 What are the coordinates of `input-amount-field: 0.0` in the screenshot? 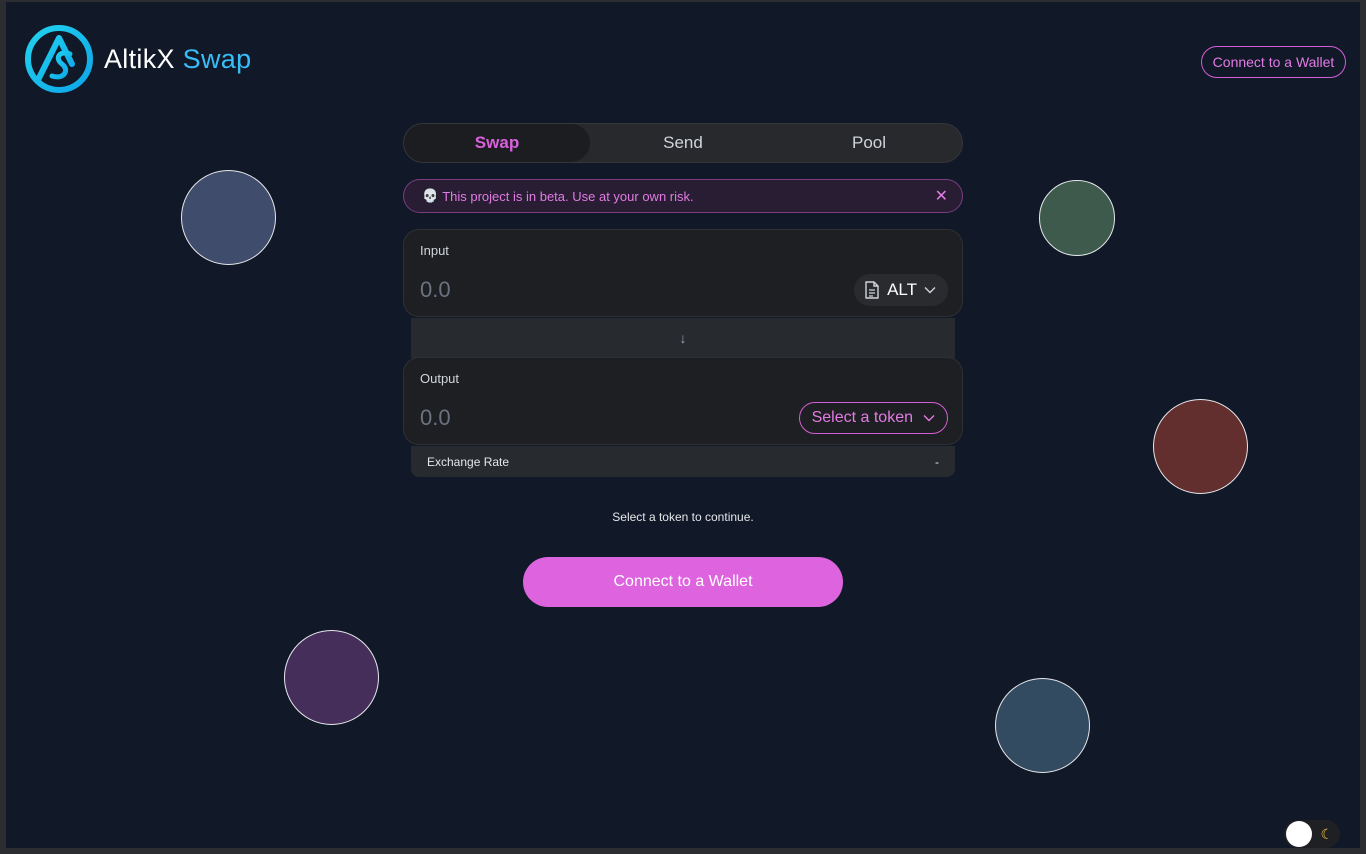 It's located at (435, 290).